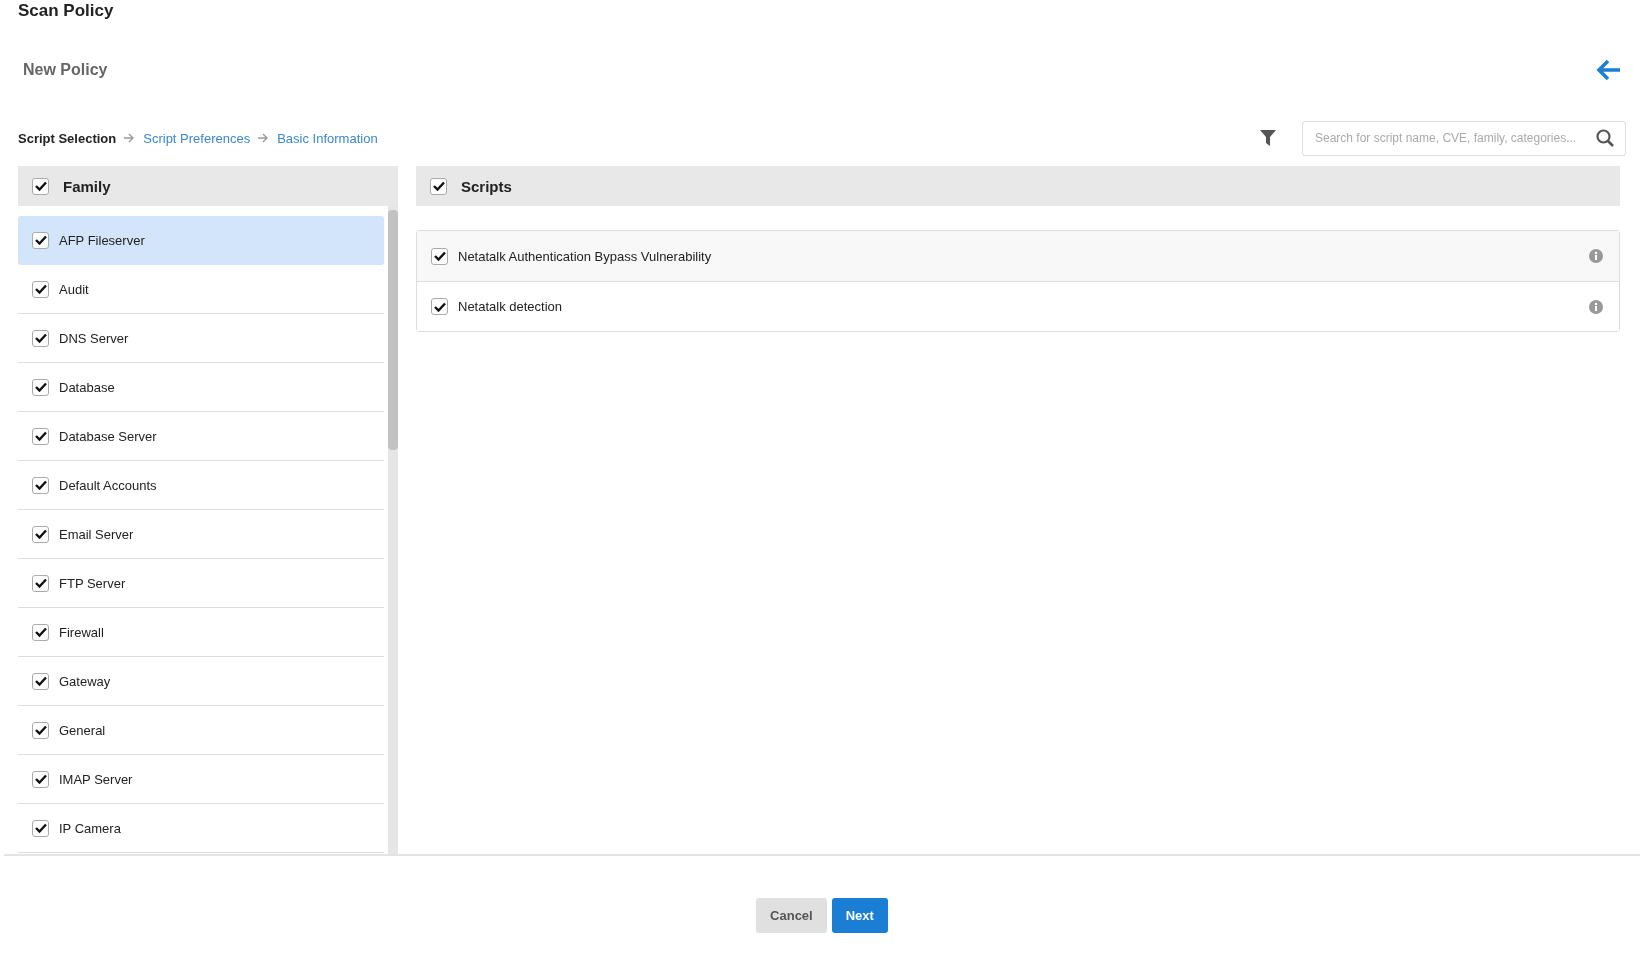 Image resolution: width=1644 pixels, height=953 pixels. I want to click on family-item: FTP Server, so click(201, 583).